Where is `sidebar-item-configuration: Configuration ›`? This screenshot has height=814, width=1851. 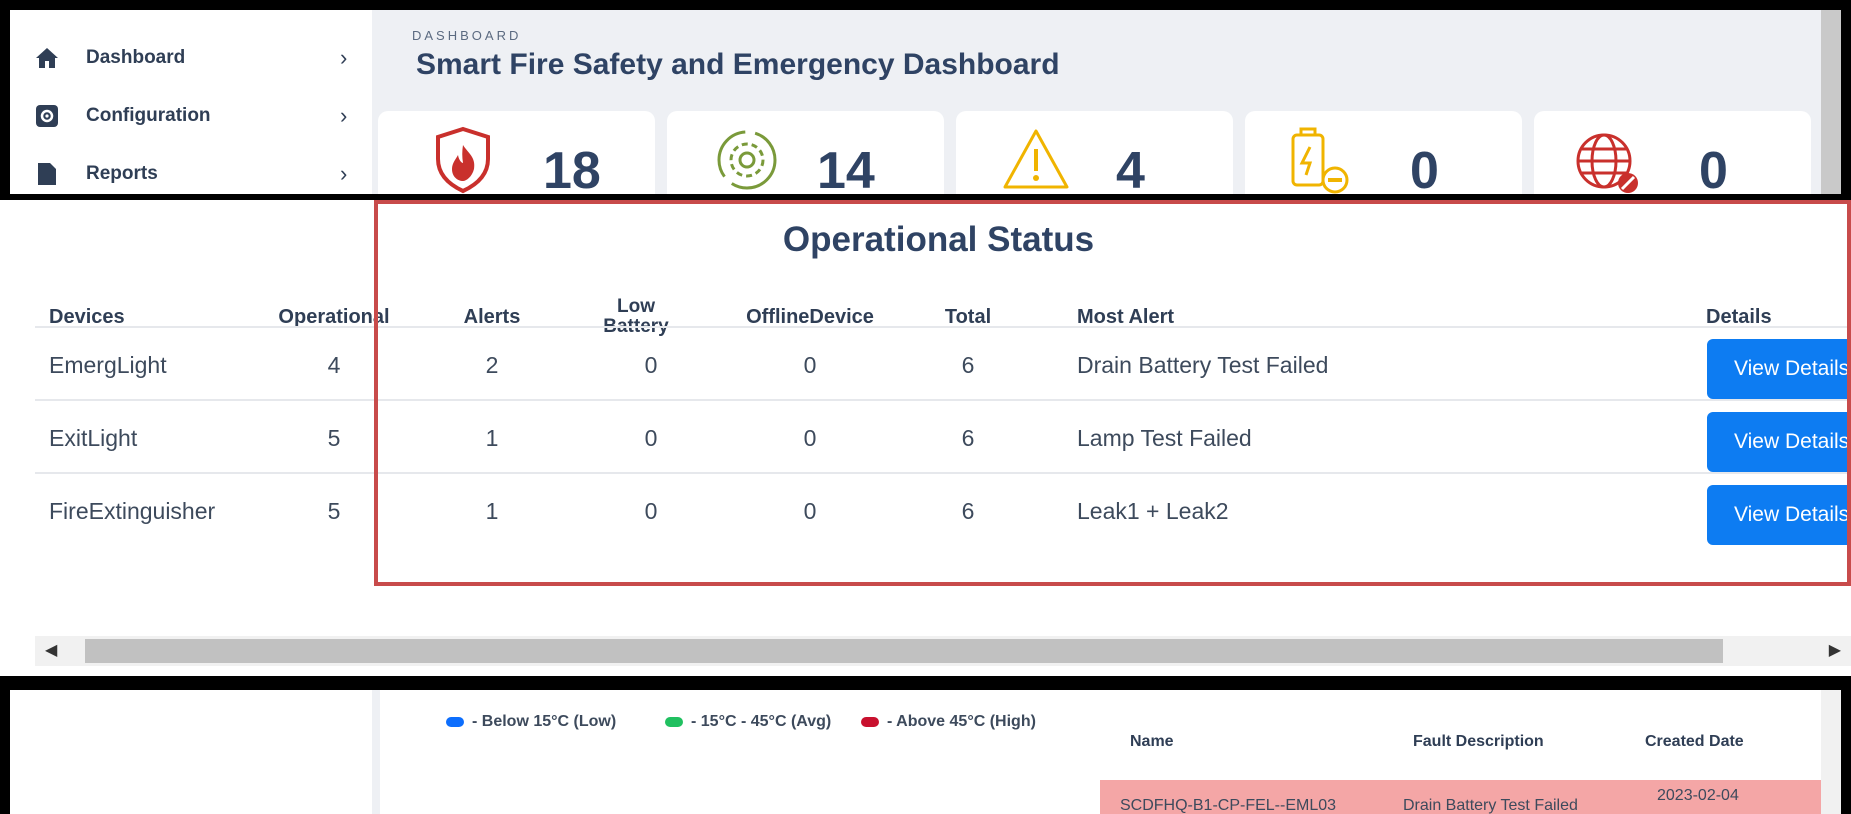
sidebar-item-configuration: Configuration › is located at coordinates (191, 116).